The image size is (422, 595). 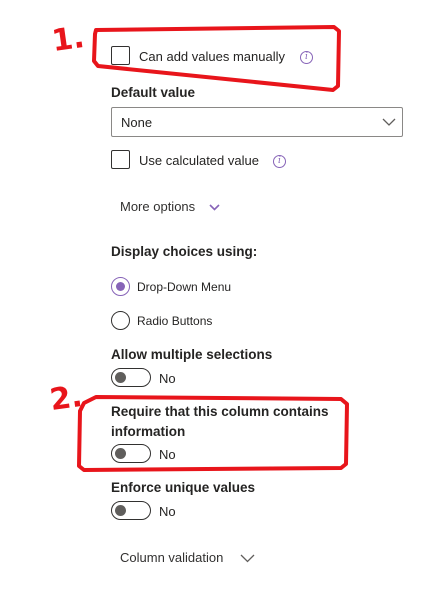 What do you see at coordinates (257, 122) in the screenshot?
I see `default-value-dropdown: None` at bounding box center [257, 122].